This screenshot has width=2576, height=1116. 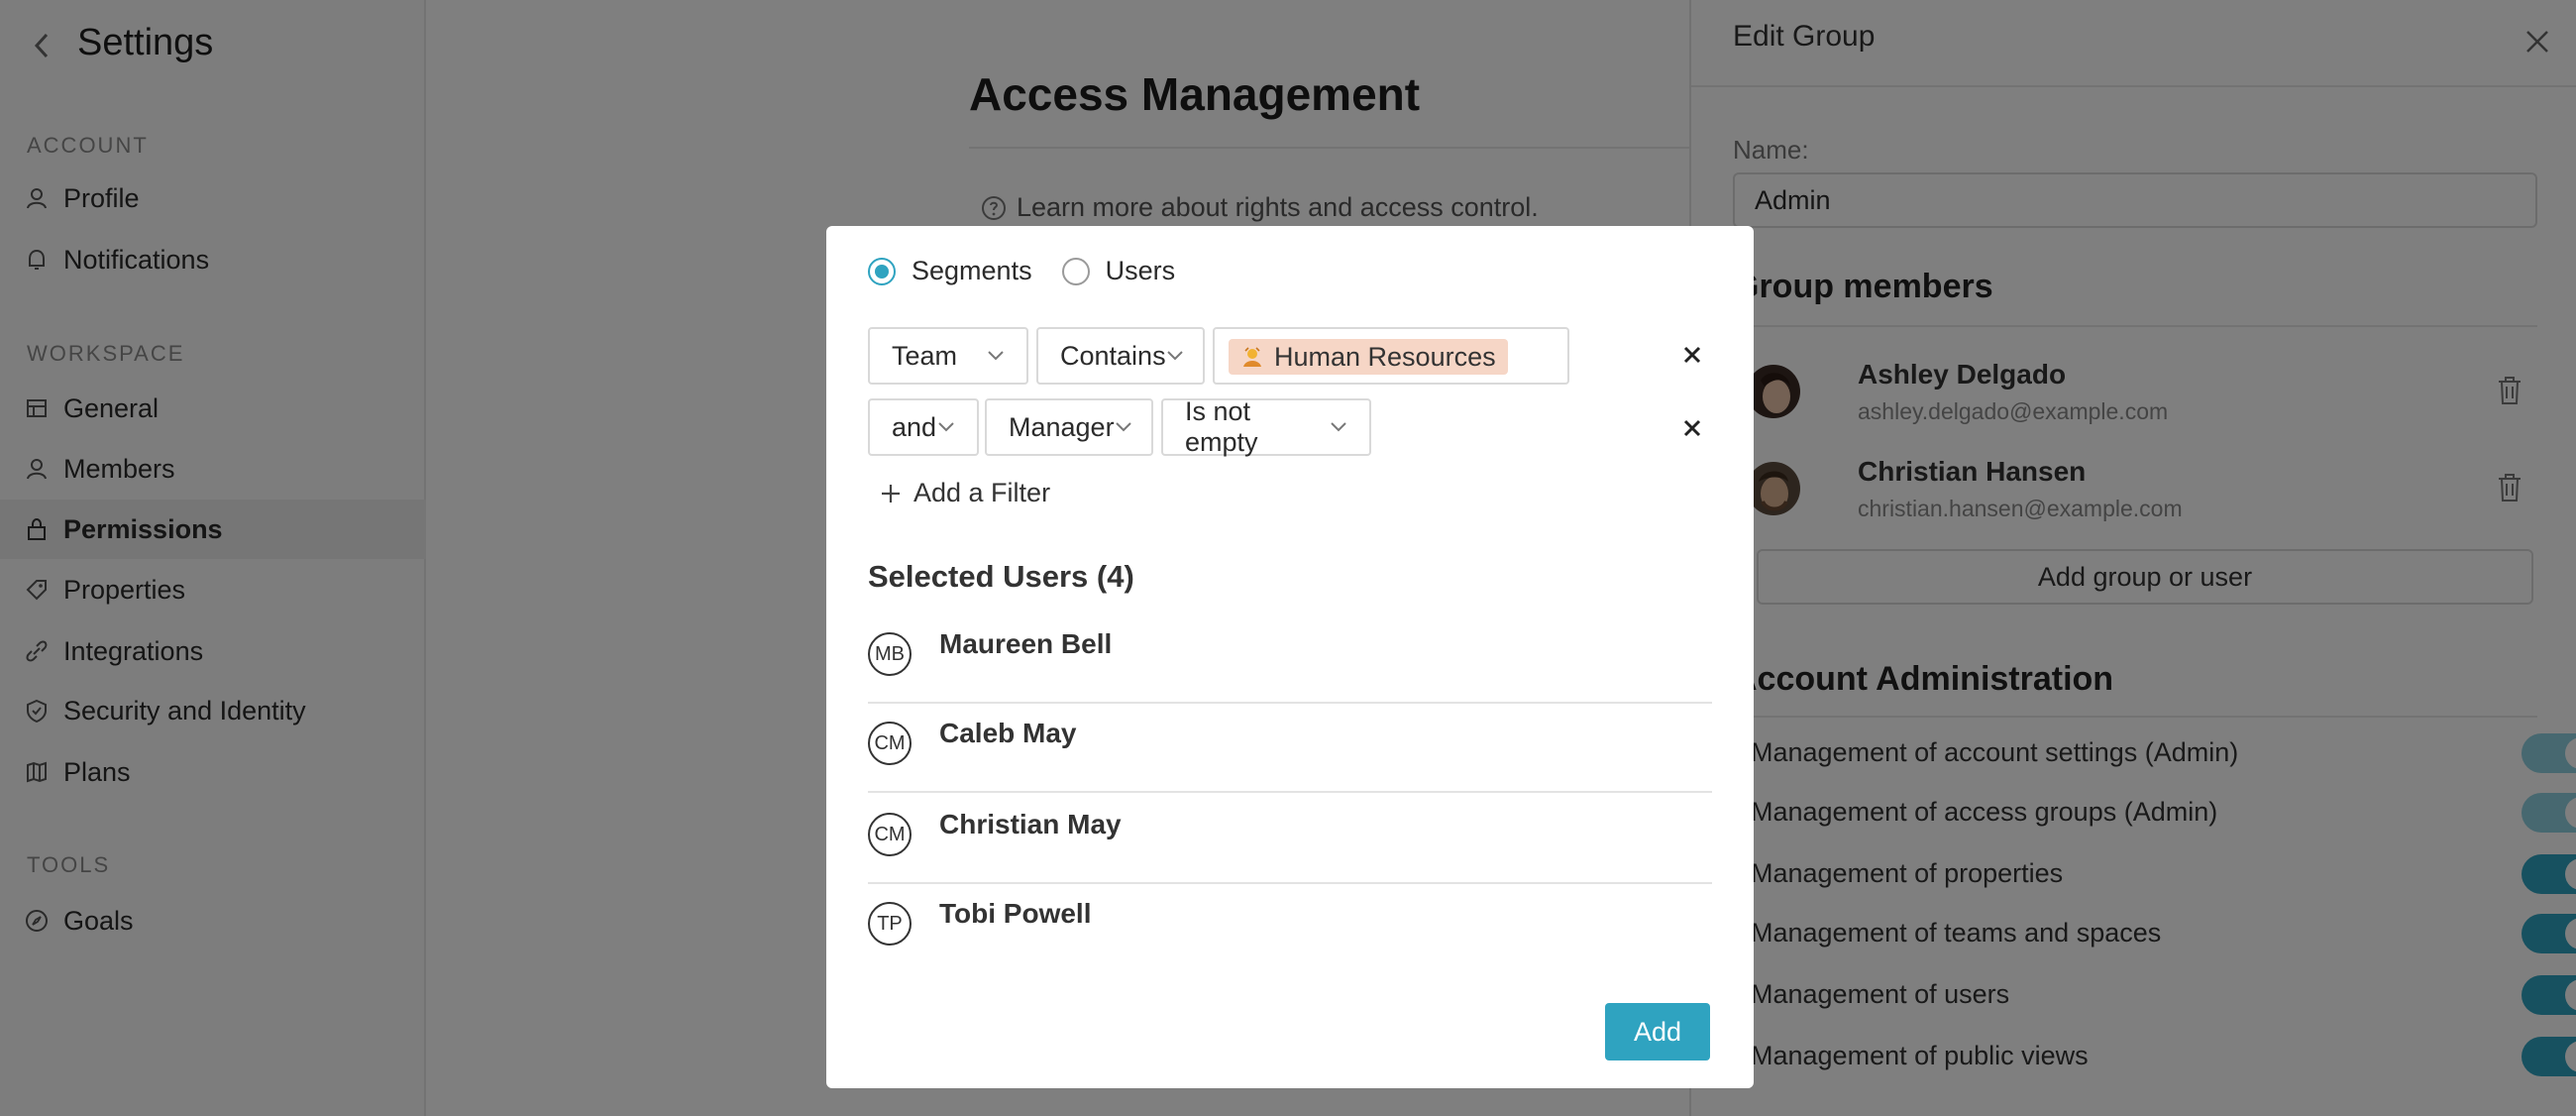 What do you see at coordinates (972, 270) in the screenshot?
I see `radio-label: Segments` at bounding box center [972, 270].